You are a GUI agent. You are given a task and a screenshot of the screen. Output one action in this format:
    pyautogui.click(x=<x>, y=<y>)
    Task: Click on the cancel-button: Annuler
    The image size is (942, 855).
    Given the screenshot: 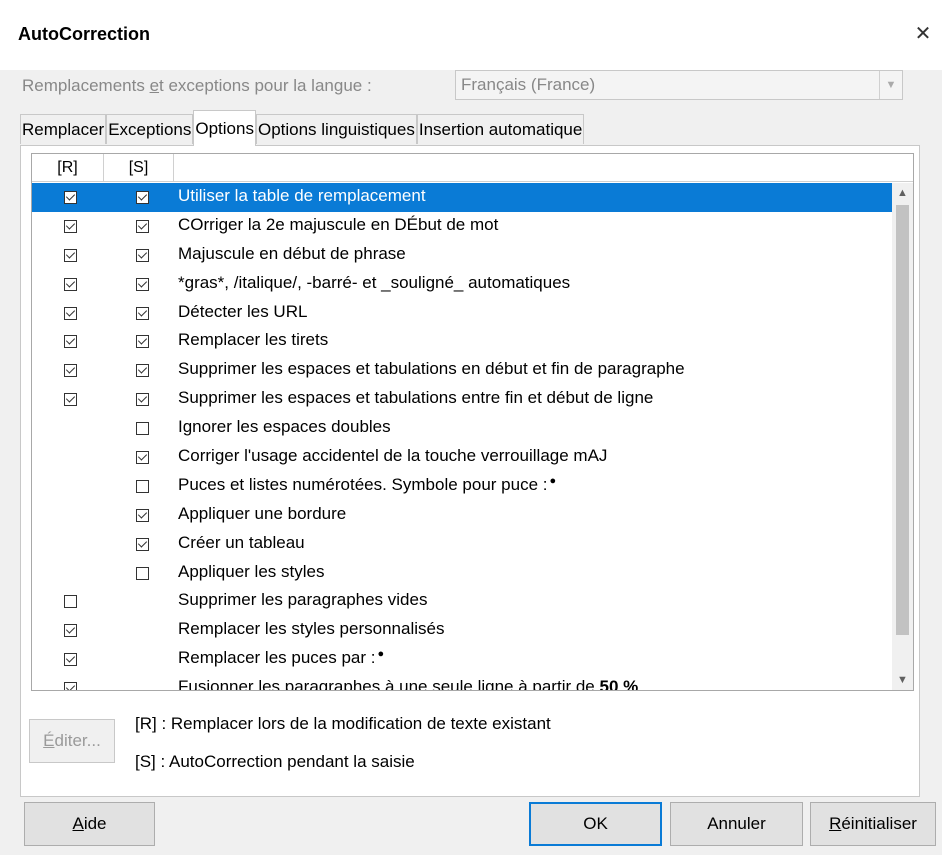 What is the action you would take?
    pyautogui.click(x=736, y=824)
    